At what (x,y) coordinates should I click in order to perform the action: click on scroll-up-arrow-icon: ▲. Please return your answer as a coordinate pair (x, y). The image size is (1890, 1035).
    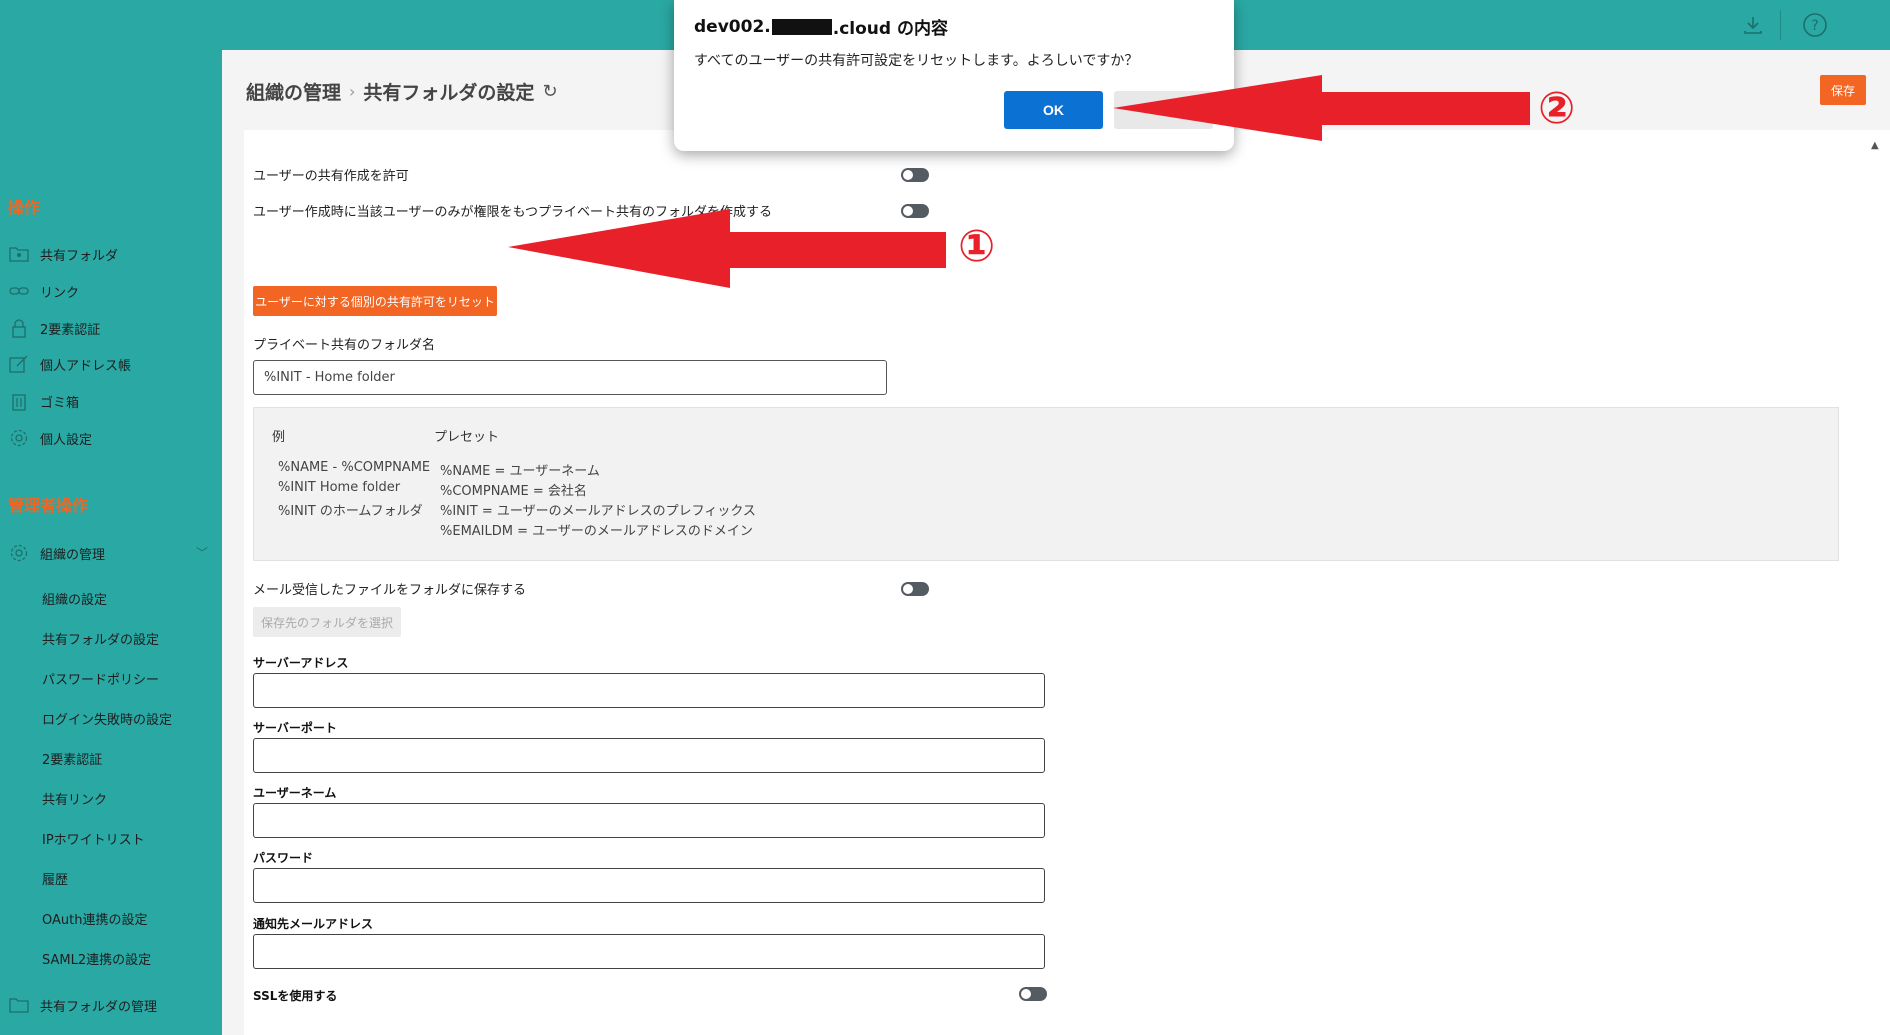
    Looking at the image, I should click on (1875, 145).